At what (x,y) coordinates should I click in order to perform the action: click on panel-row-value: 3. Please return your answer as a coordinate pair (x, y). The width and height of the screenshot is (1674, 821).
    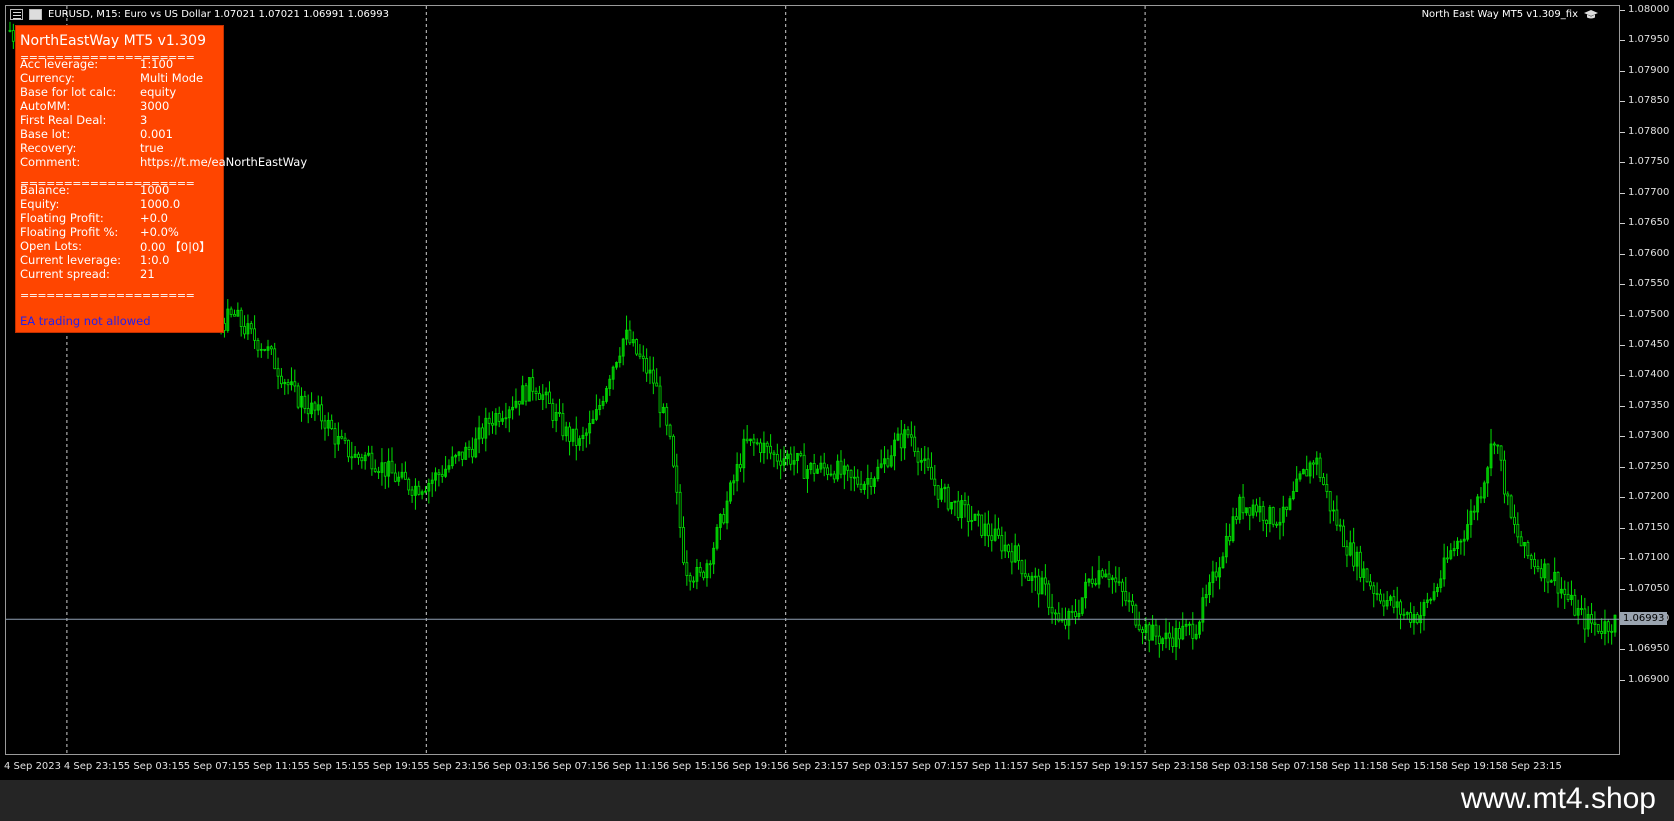
    Looking at the image, I should click on (144, 120).